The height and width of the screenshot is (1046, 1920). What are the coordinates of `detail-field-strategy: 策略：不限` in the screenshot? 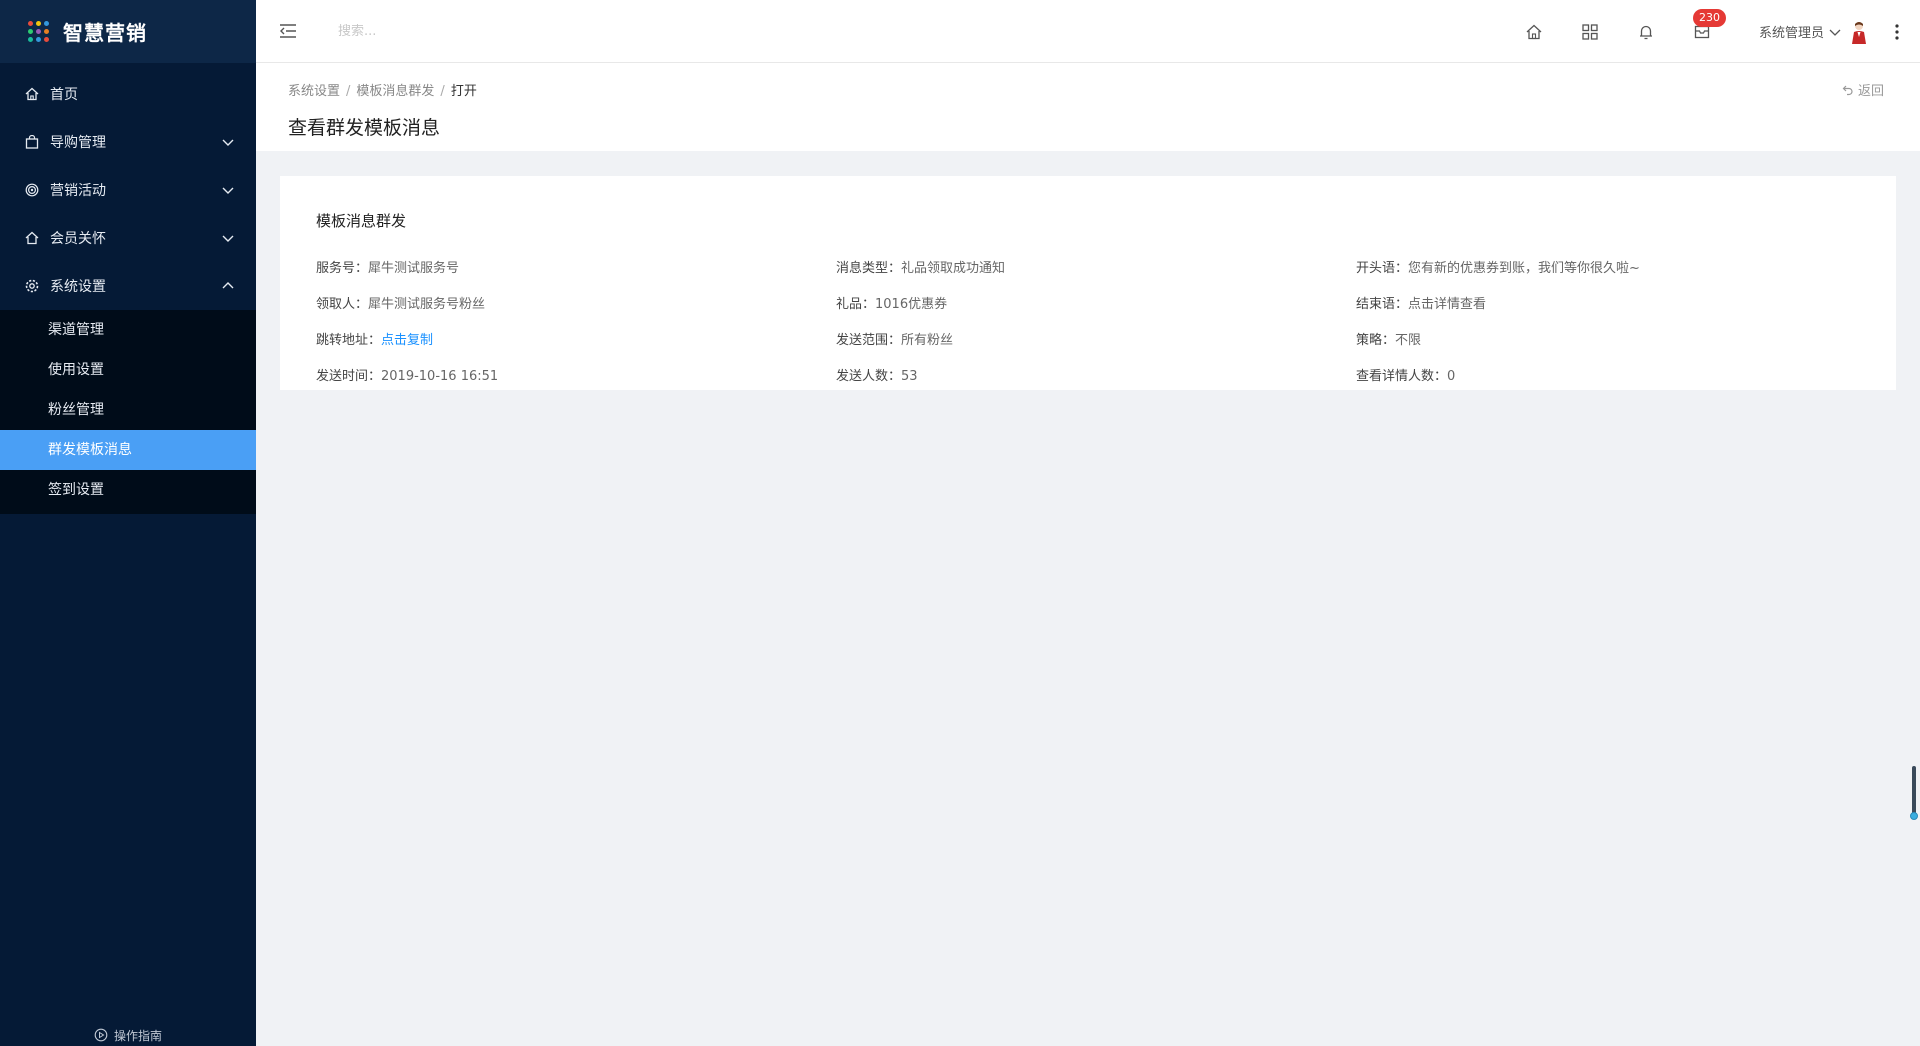 It's located at (1389, 340).